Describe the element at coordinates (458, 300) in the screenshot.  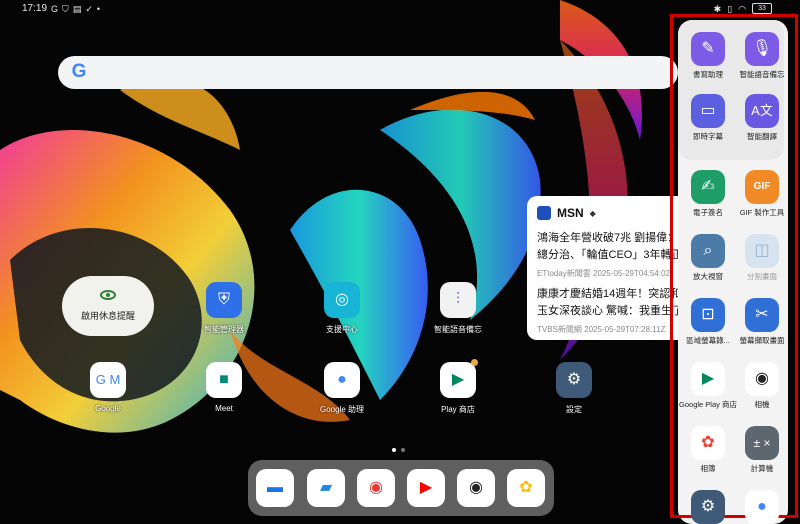
I see `waveform-icon: ⫶` at that location.